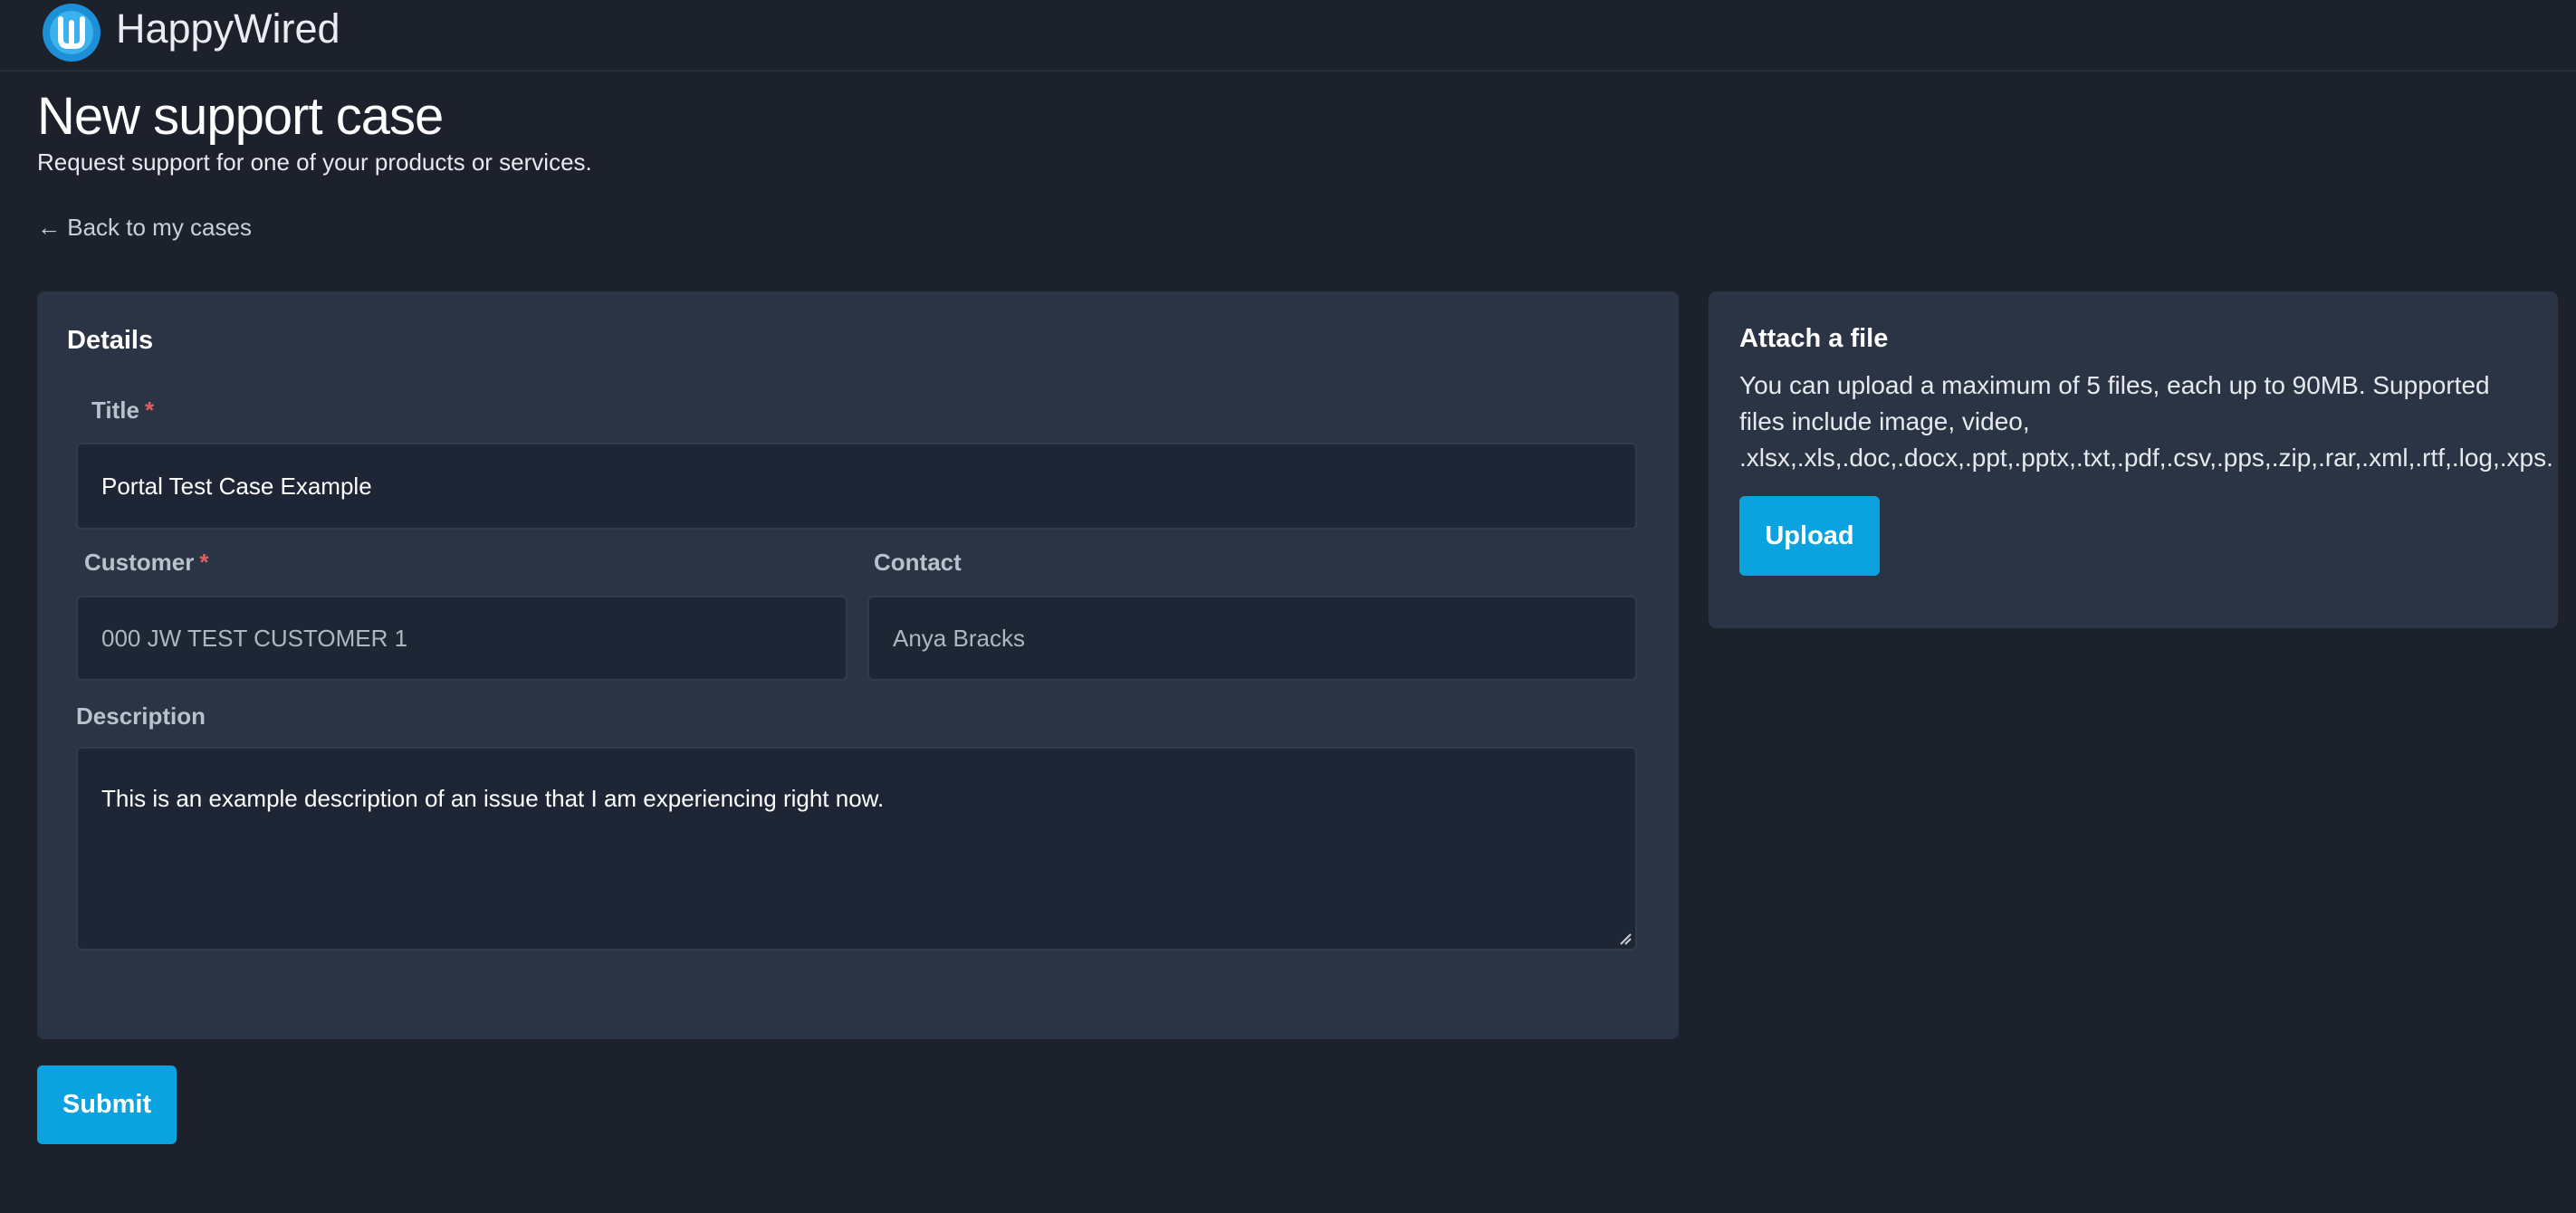 The image size is (2576, 1213). What do you see at coordinates (1288, 36) in the screenshot?
I see `top-bar: HappyWired` at bounding box center [1288, 36].